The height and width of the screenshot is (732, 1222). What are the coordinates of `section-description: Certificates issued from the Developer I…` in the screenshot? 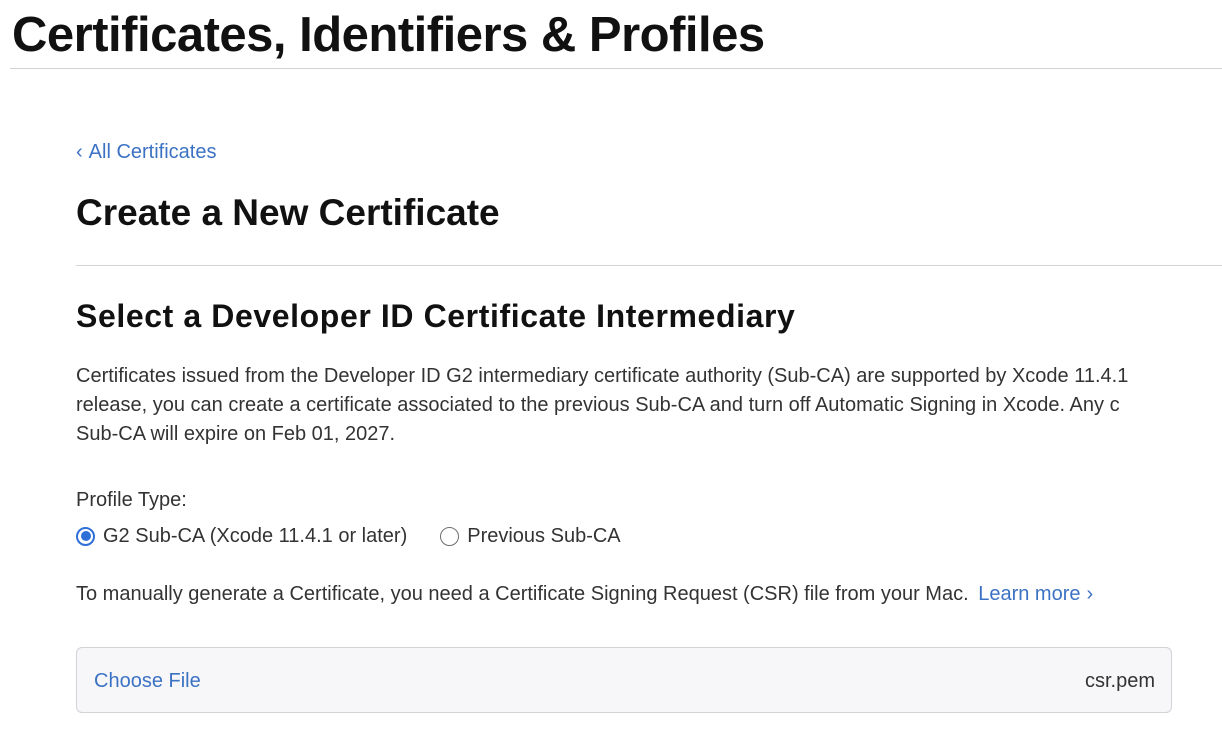 It's located at (649, 405).